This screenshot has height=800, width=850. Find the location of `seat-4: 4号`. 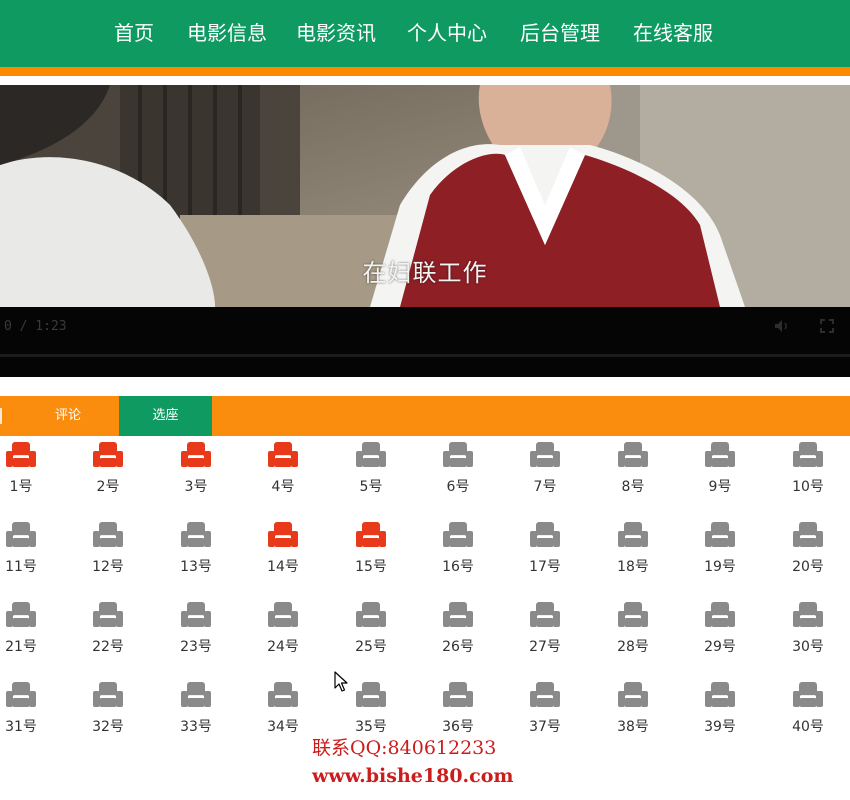

seat-4: 4号 is located at coordinates (283, 475).